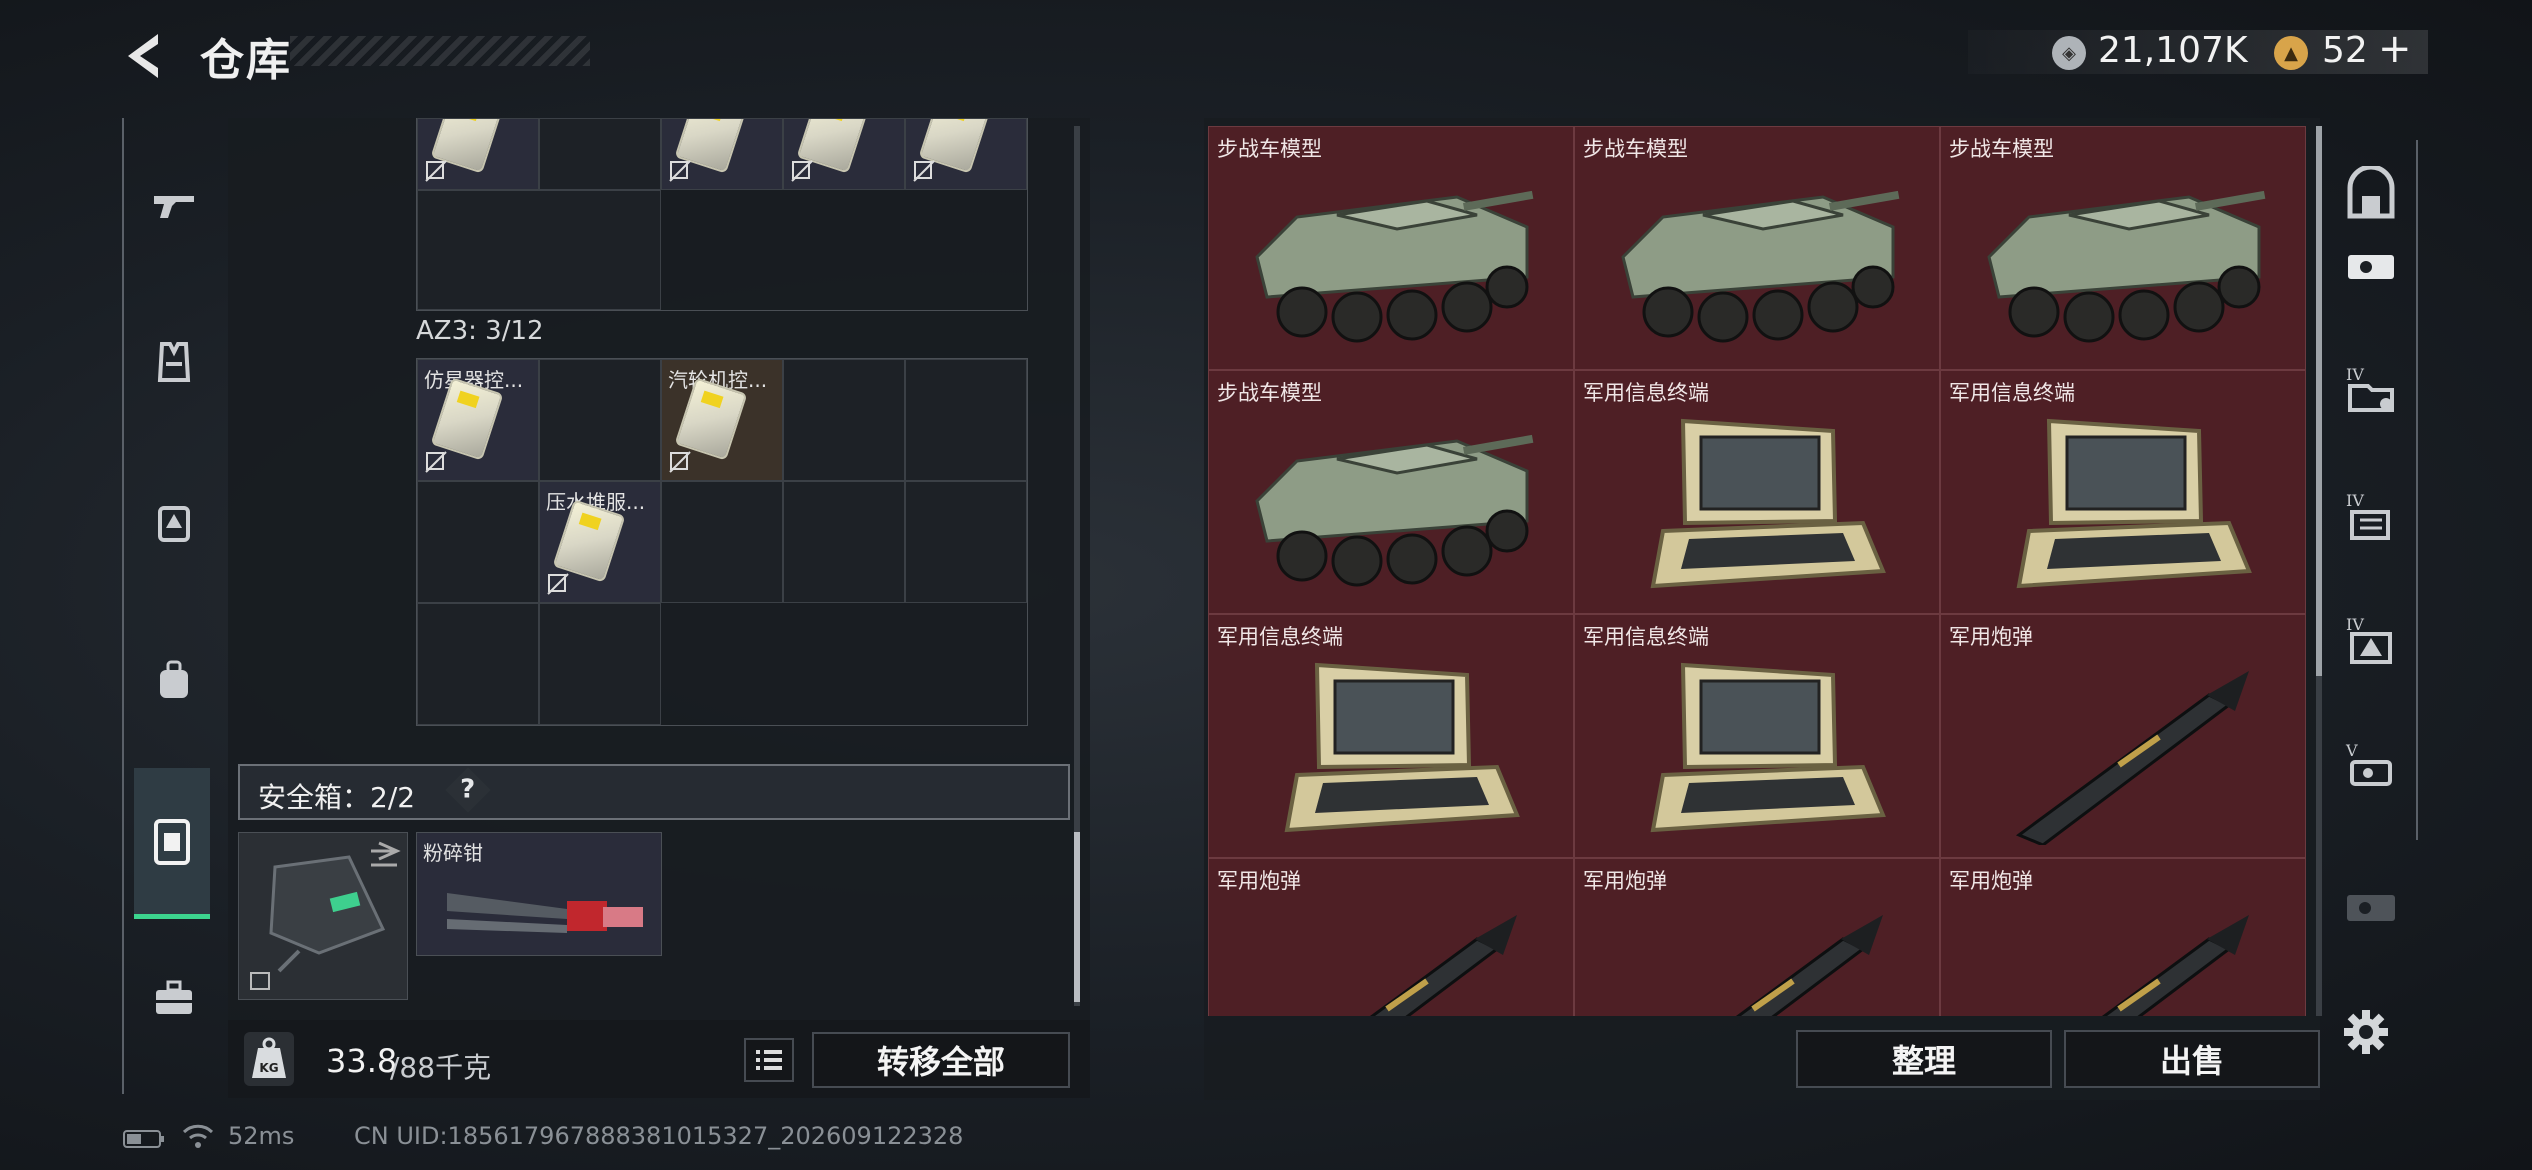 This screenshot has height=1170, width=2532. I want to click on help-symbol: ?, so click(468, 790).